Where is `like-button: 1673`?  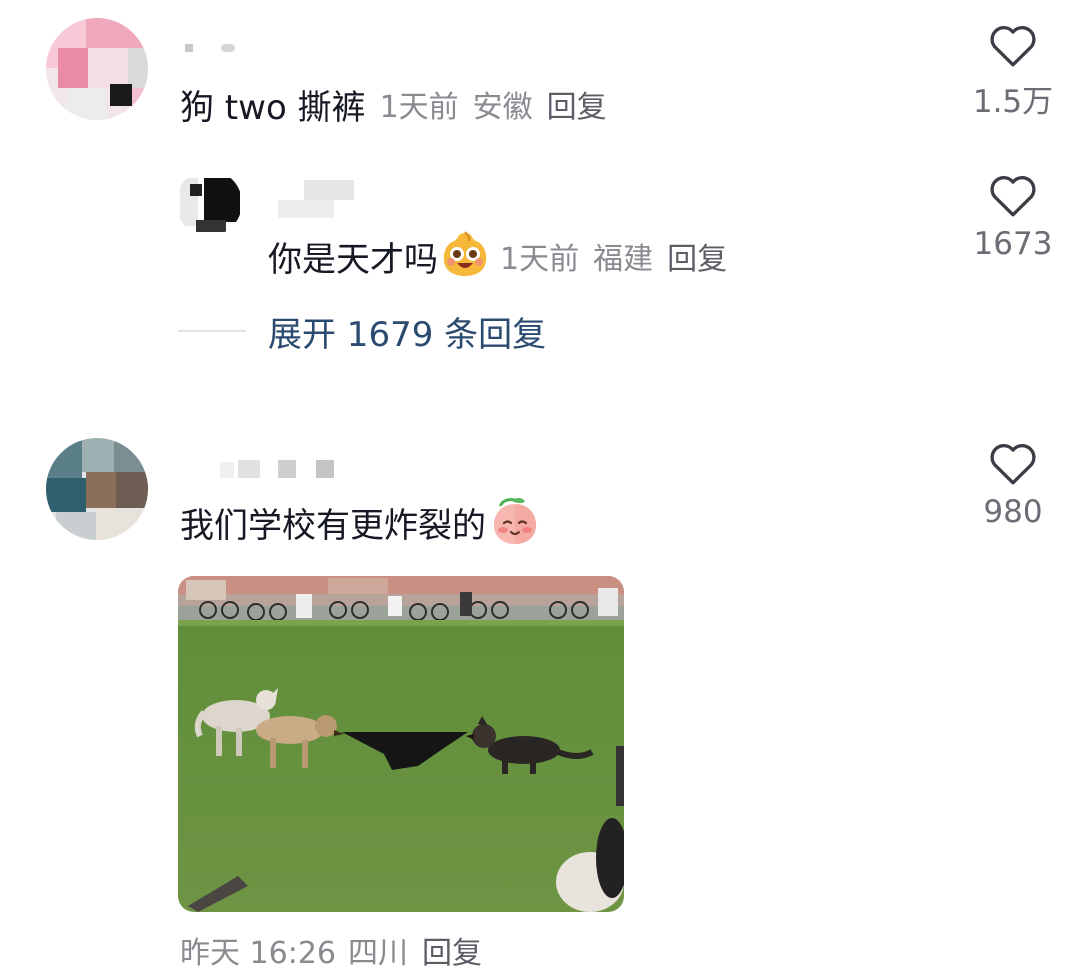 like-button: 1673 is located at coordinates (1013, 217).